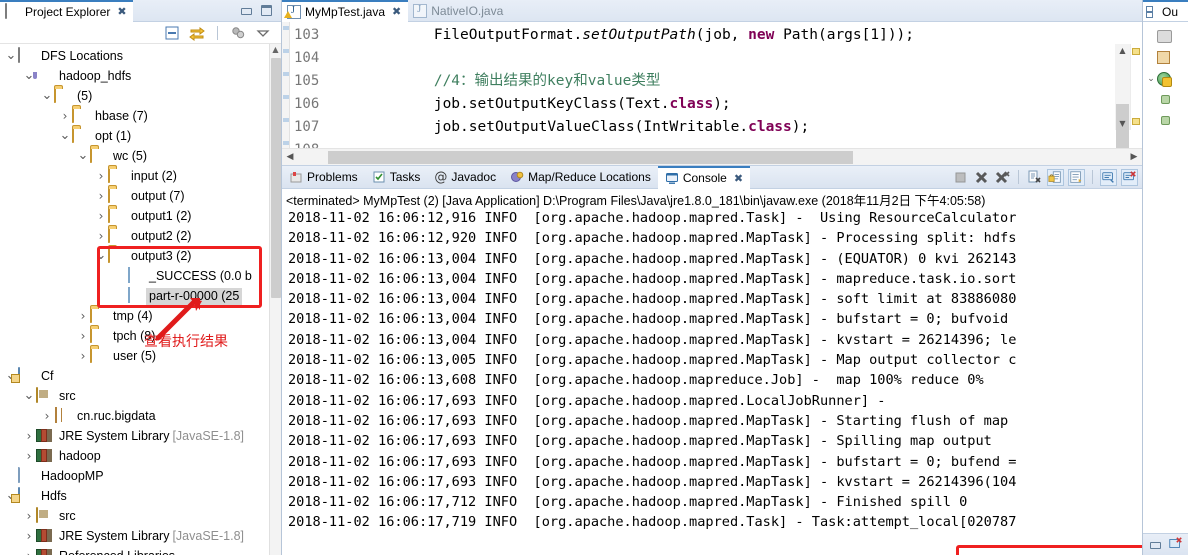  I want to click on tree-item: › input (2), so click(134, 176).